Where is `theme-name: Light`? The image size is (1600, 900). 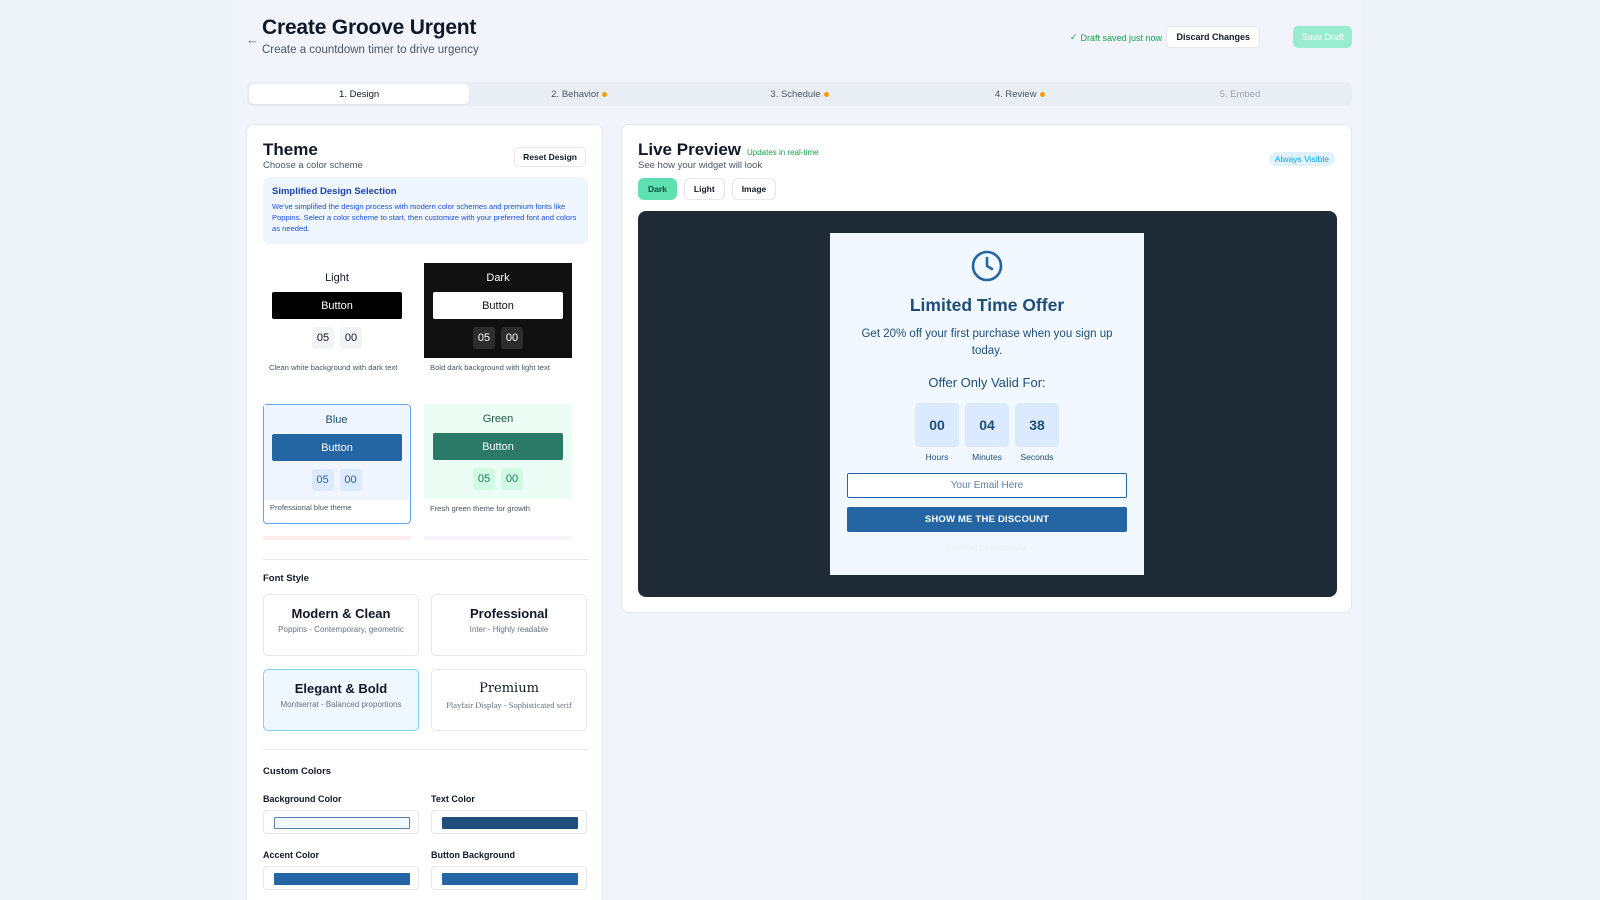 theme-name: Light is located at coordinates (337, 278).